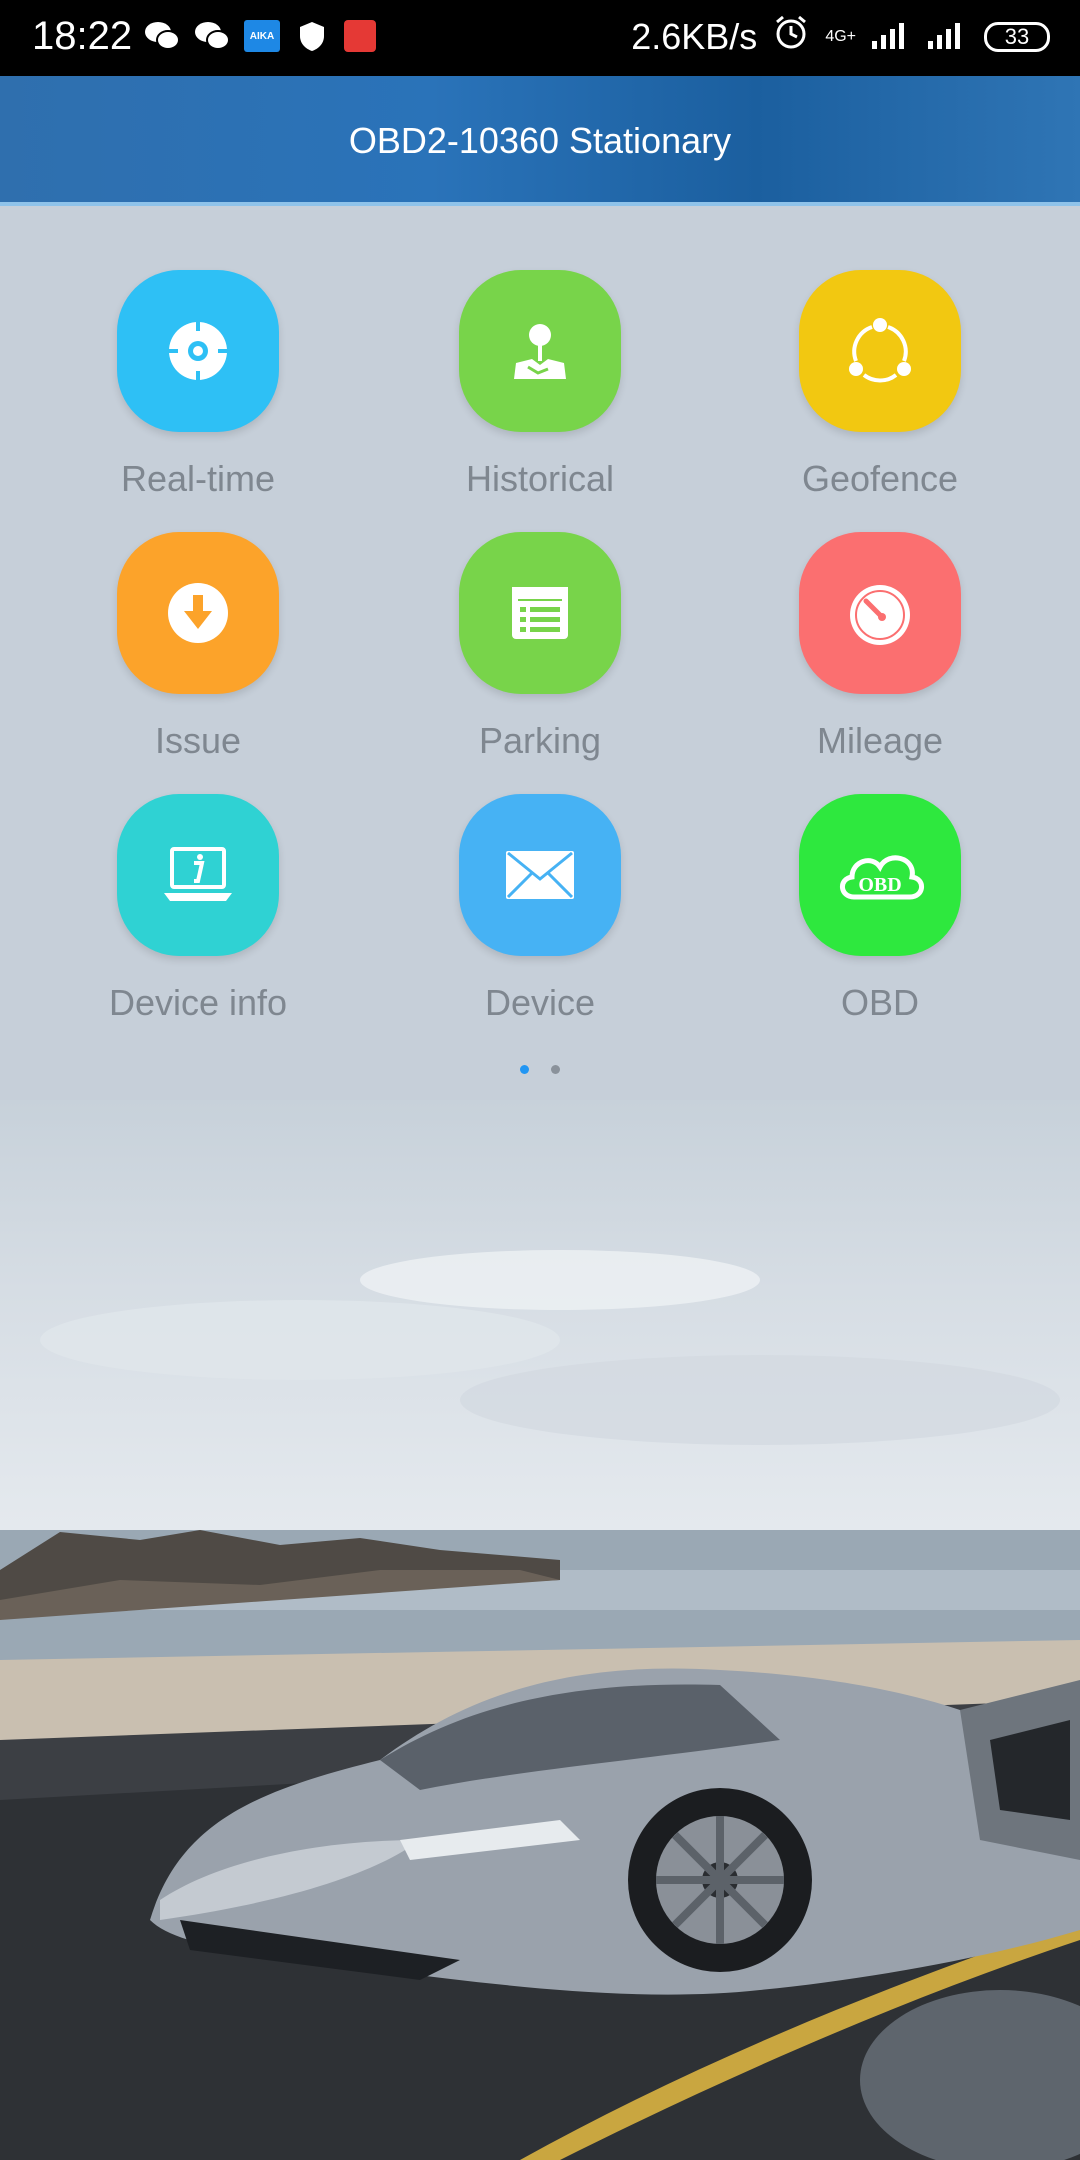 The width and height of the screenshot is (1080, 2160). What do you see at coordinates (540, 613) in the screenshot?
I see `list-icon` at bounding box center [540, 613].